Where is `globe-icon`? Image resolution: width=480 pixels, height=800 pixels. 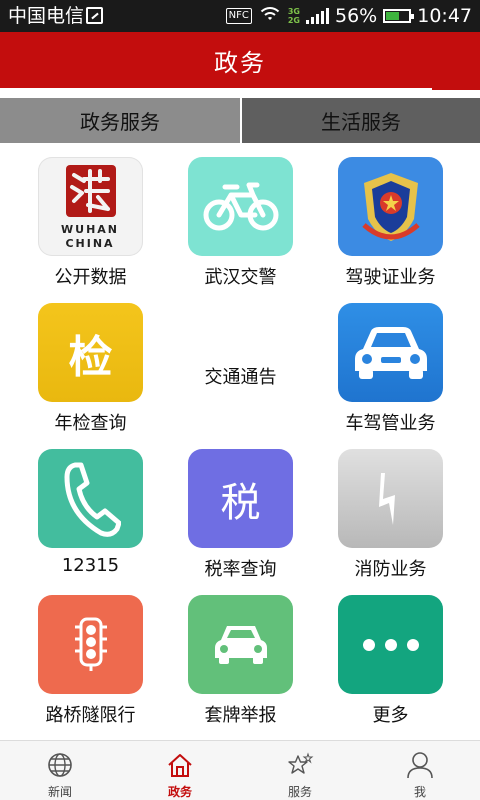
globe-icon is located at coordinates (60, 765).